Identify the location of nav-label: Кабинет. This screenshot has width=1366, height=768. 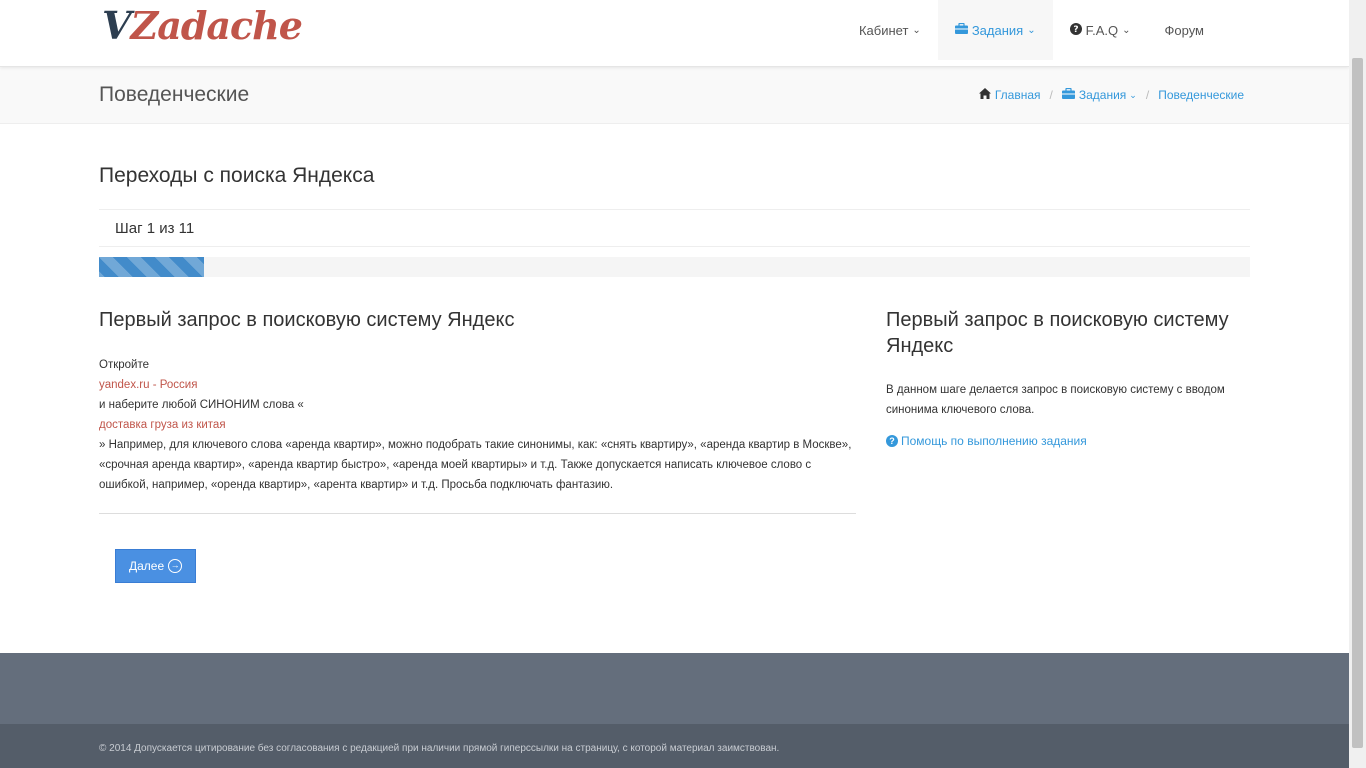
(883, 30).